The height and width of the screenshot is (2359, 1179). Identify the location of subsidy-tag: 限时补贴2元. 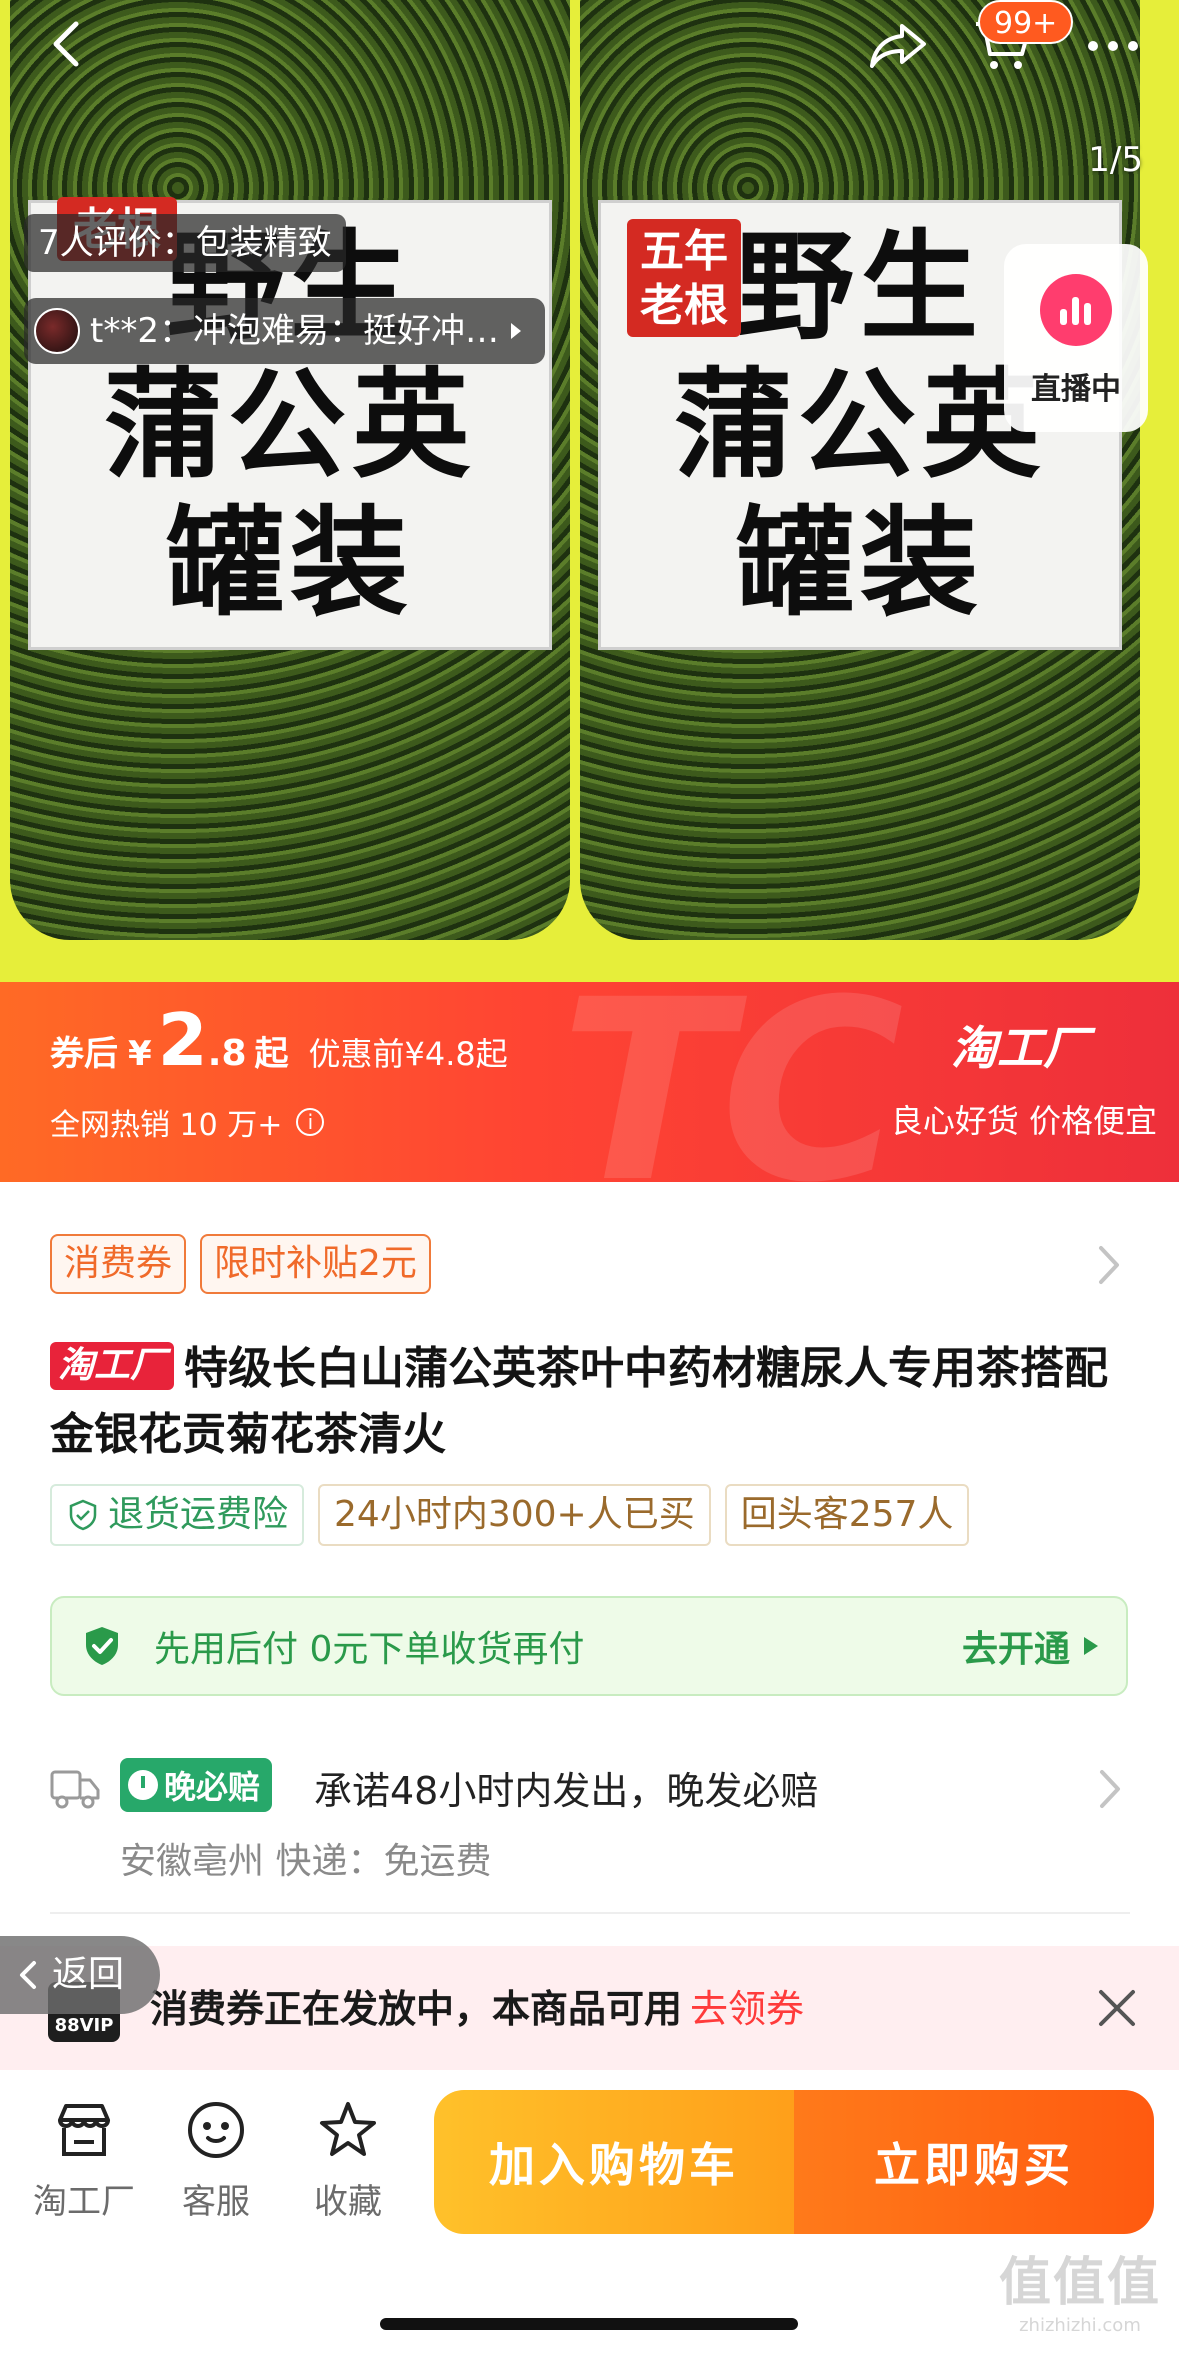
(315, 1264).